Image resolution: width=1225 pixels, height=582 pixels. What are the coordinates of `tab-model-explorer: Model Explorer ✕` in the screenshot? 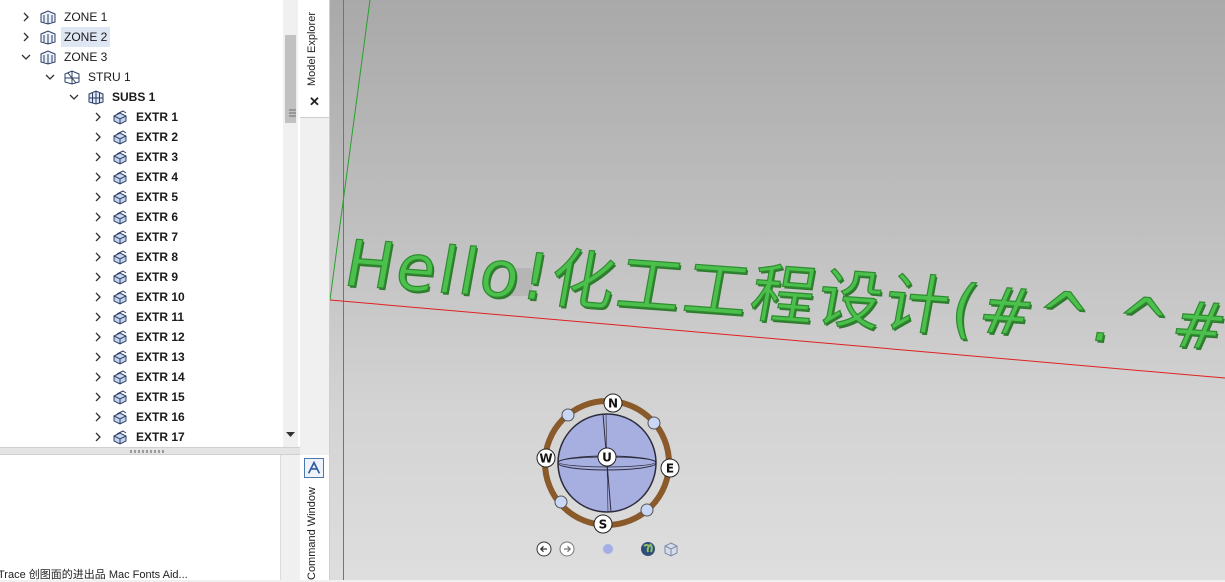 It's located at (314, 59).